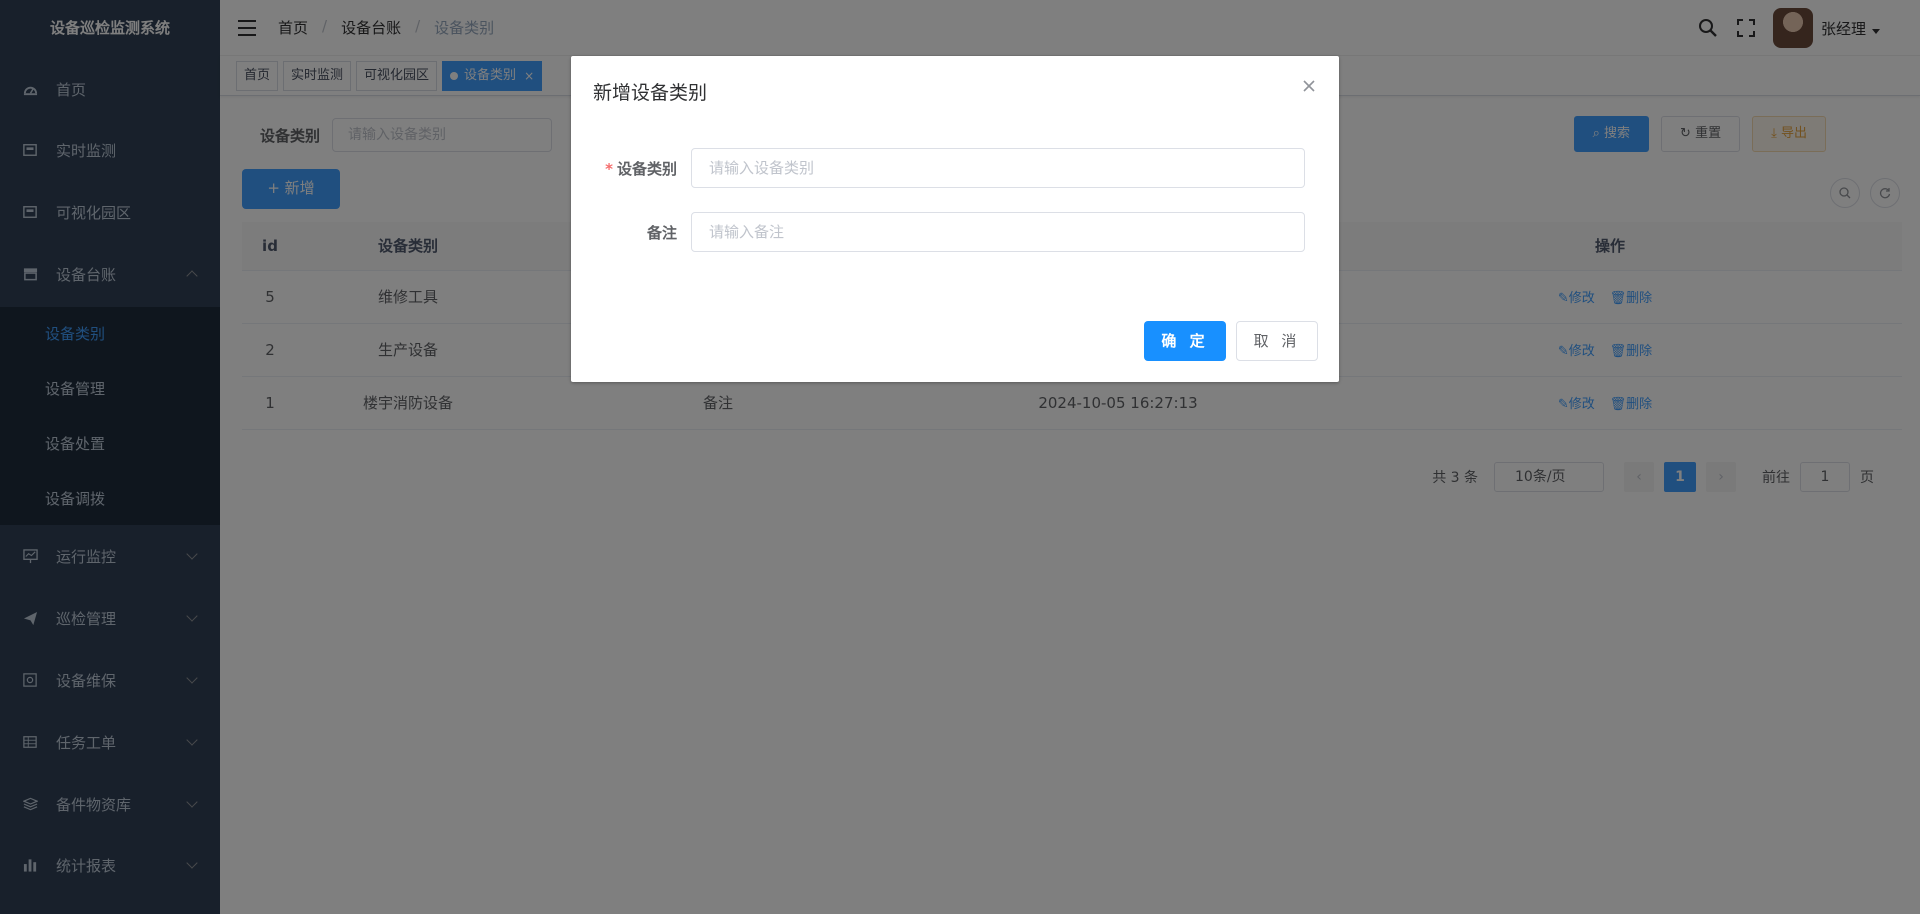 This screenshot has width=1920, height=914. Describe the element at coordinates (650, 93) in the screenshot. I see `dialog-title: 新增设备类别` at that location.